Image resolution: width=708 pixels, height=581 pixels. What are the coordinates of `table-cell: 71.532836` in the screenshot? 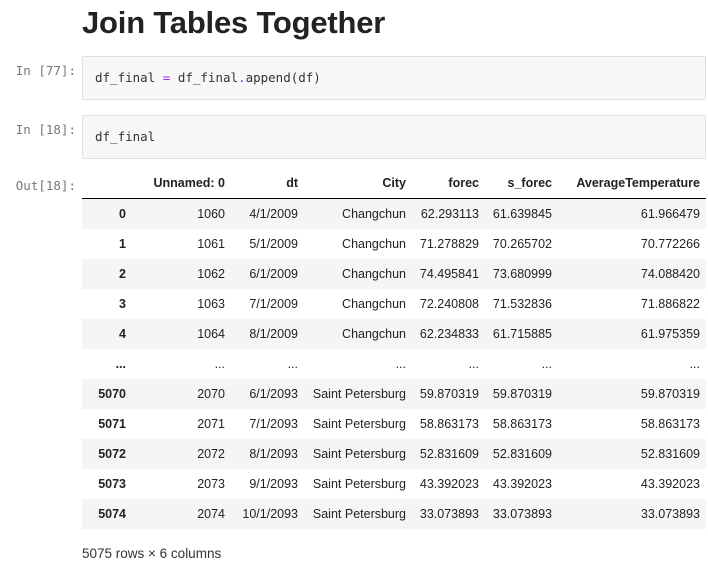 It's located at (522, 304).